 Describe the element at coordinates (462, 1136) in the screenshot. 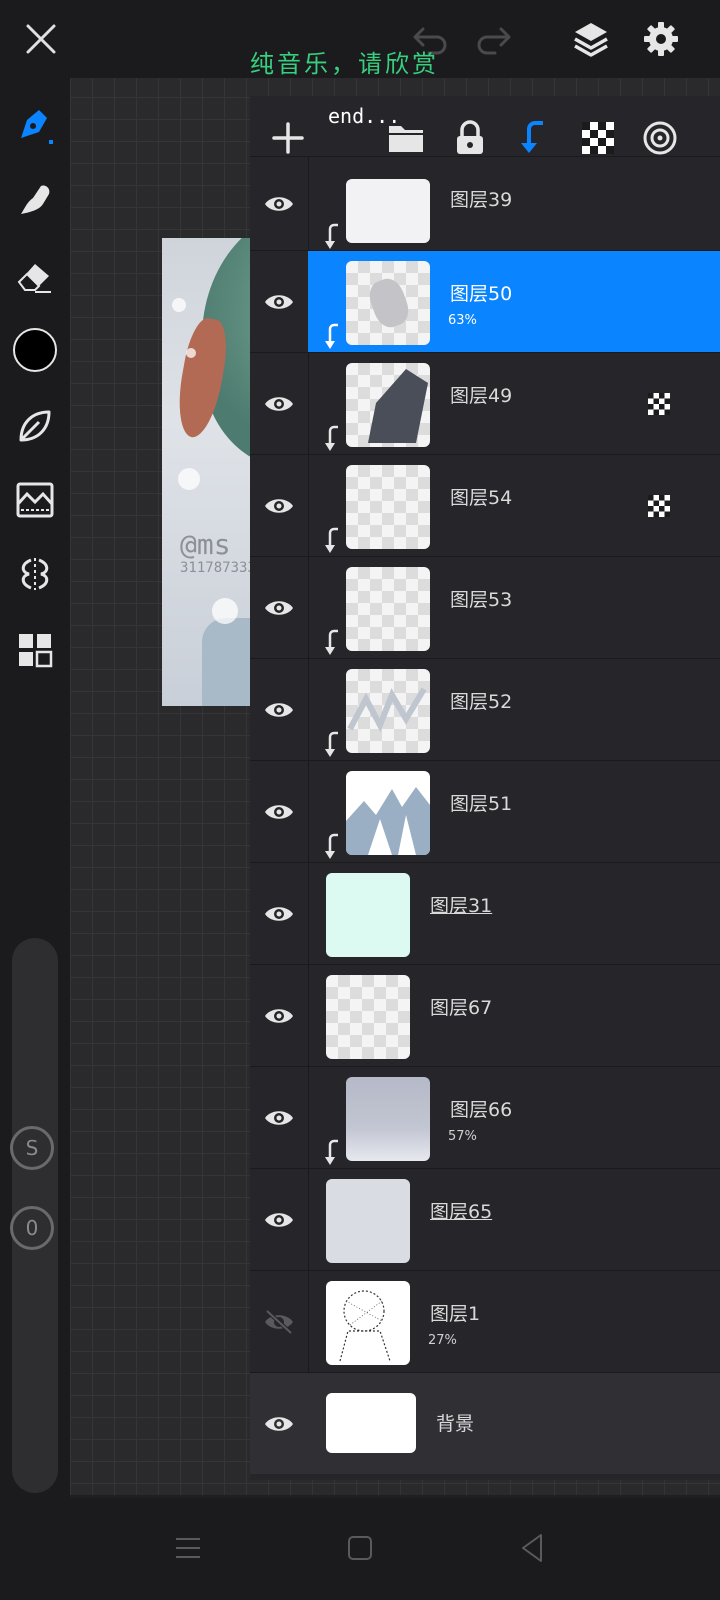

I see `layer-opacity: 57%` at that location.